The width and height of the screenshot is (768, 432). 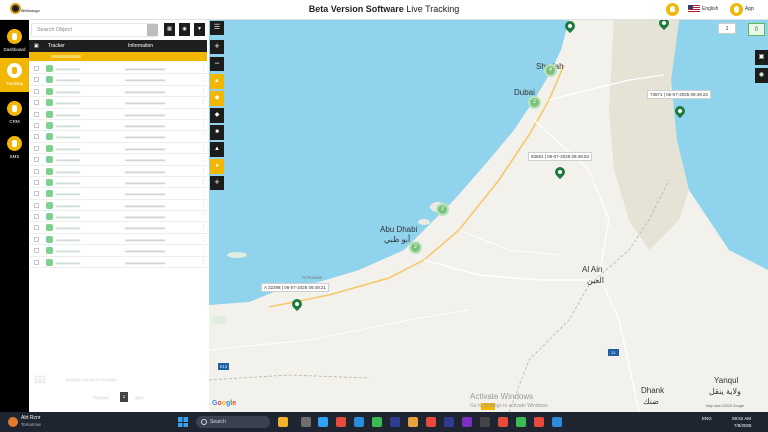 I want to click on language-selector: English, so click(x=710, y=9).